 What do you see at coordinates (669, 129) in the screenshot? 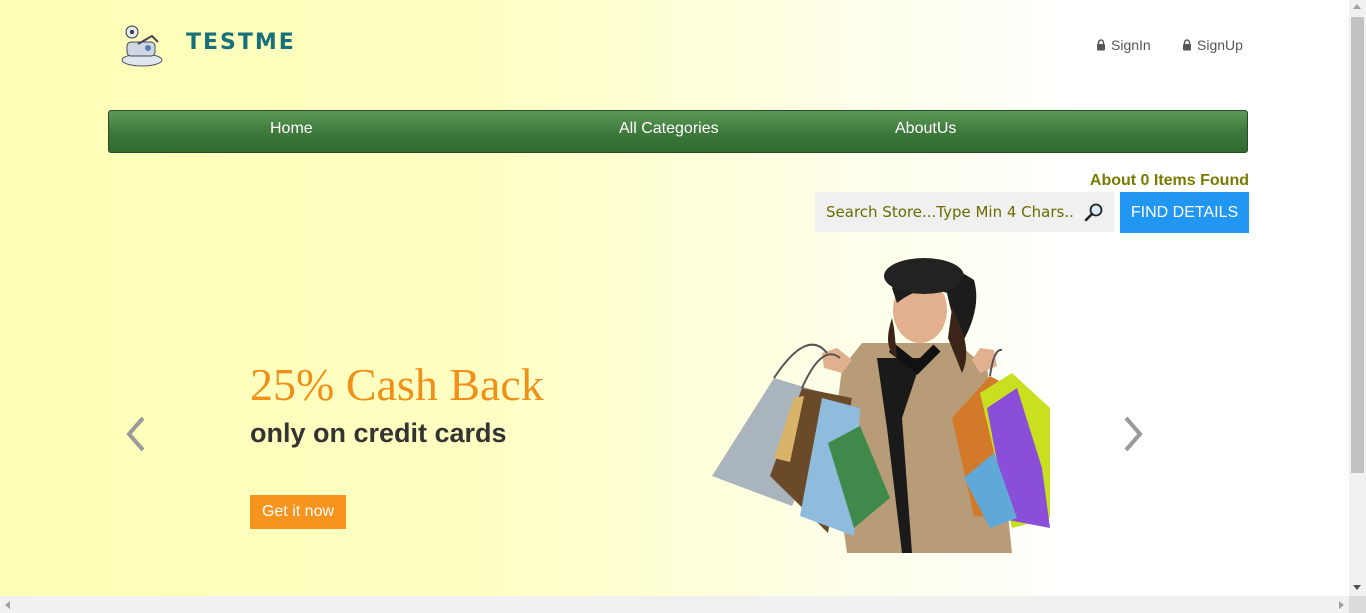
I see `nav-item-all-categories: All Categories` at bounding box center [669, 129].